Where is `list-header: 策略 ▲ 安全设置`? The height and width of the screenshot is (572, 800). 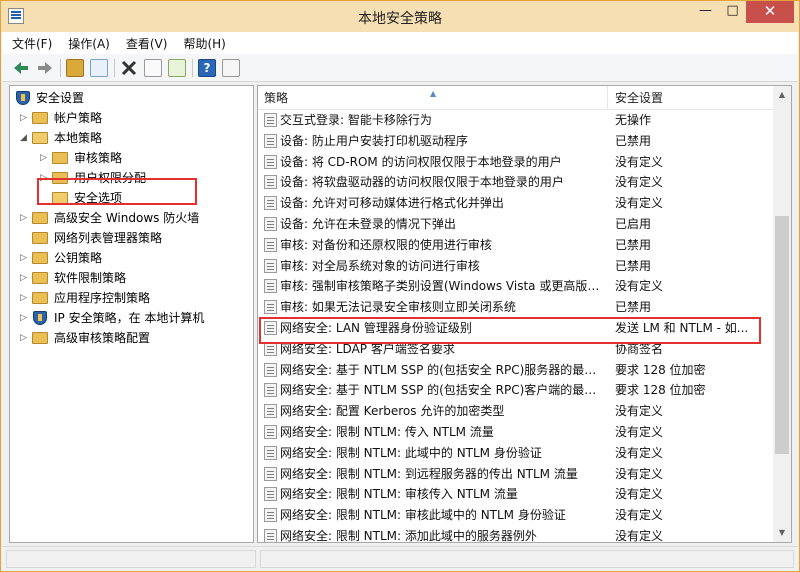
list-header: 策略 ▲ 安全设置 is located at coordinates (515, 98).